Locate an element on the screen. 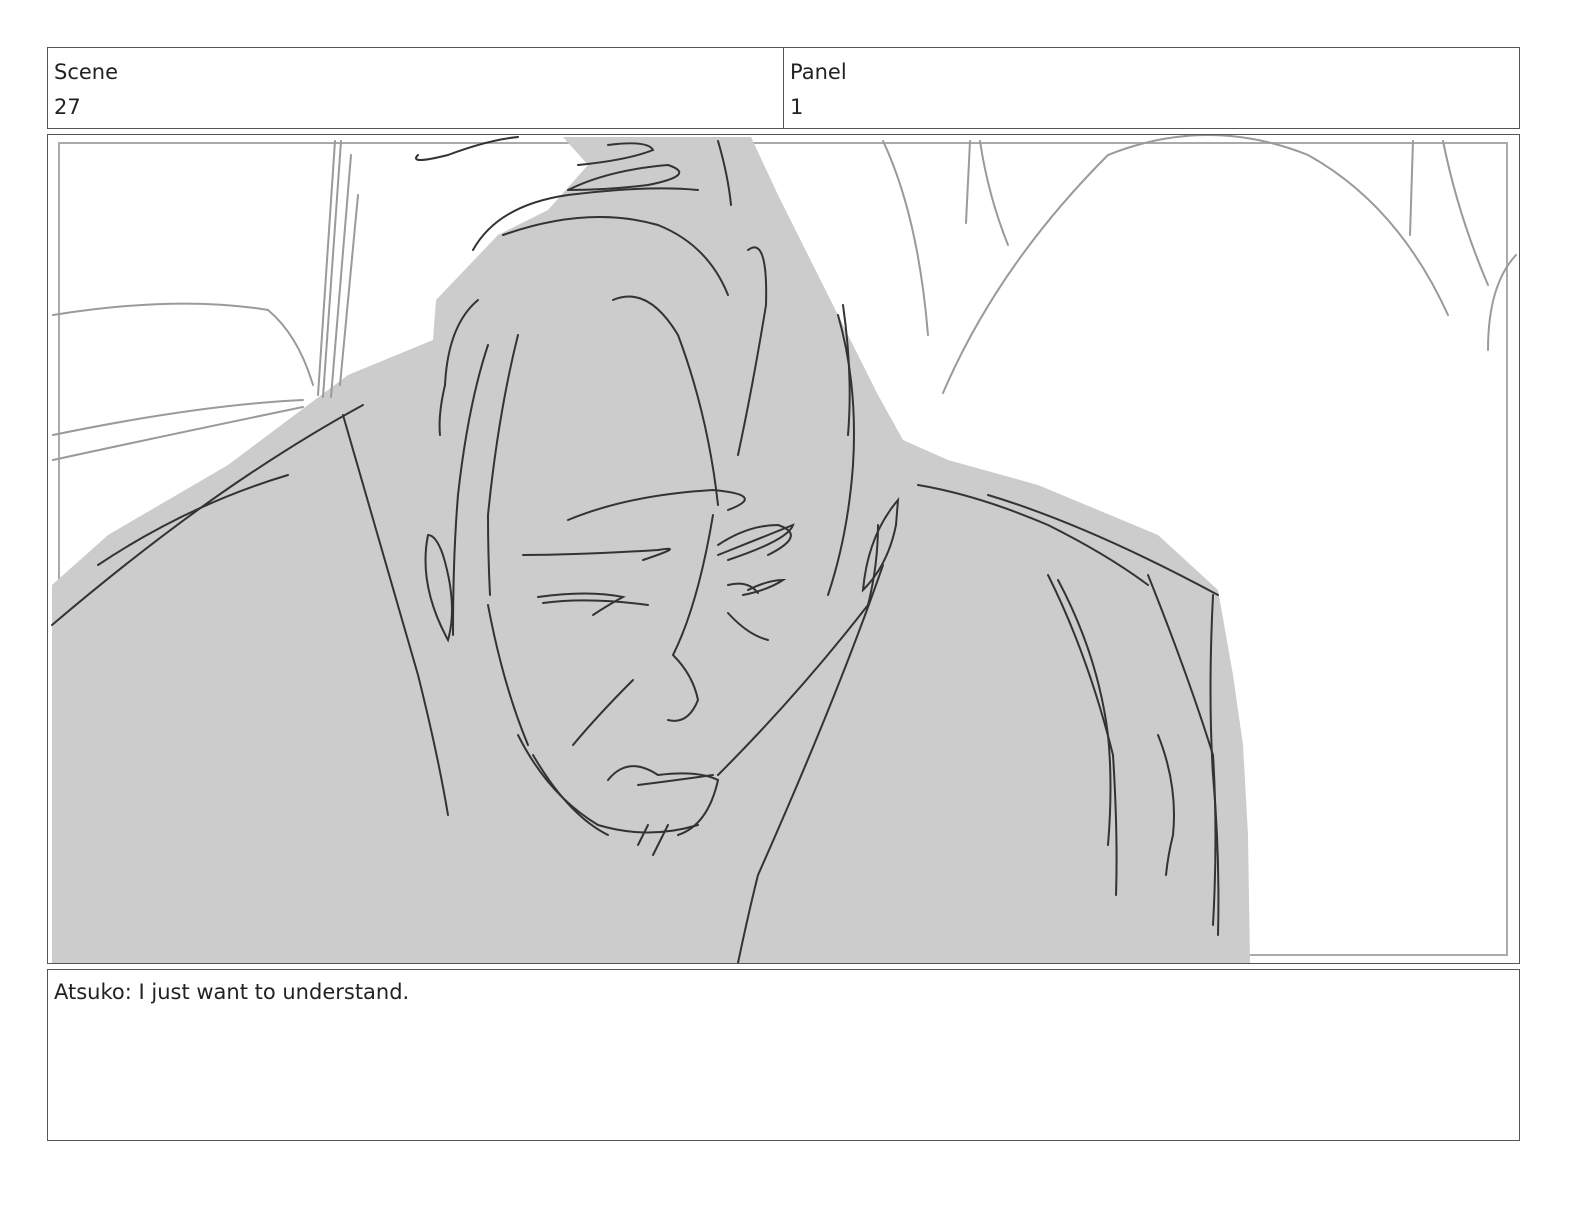  panel-cell: Panel 1 is located at coordinates (1151, 88).